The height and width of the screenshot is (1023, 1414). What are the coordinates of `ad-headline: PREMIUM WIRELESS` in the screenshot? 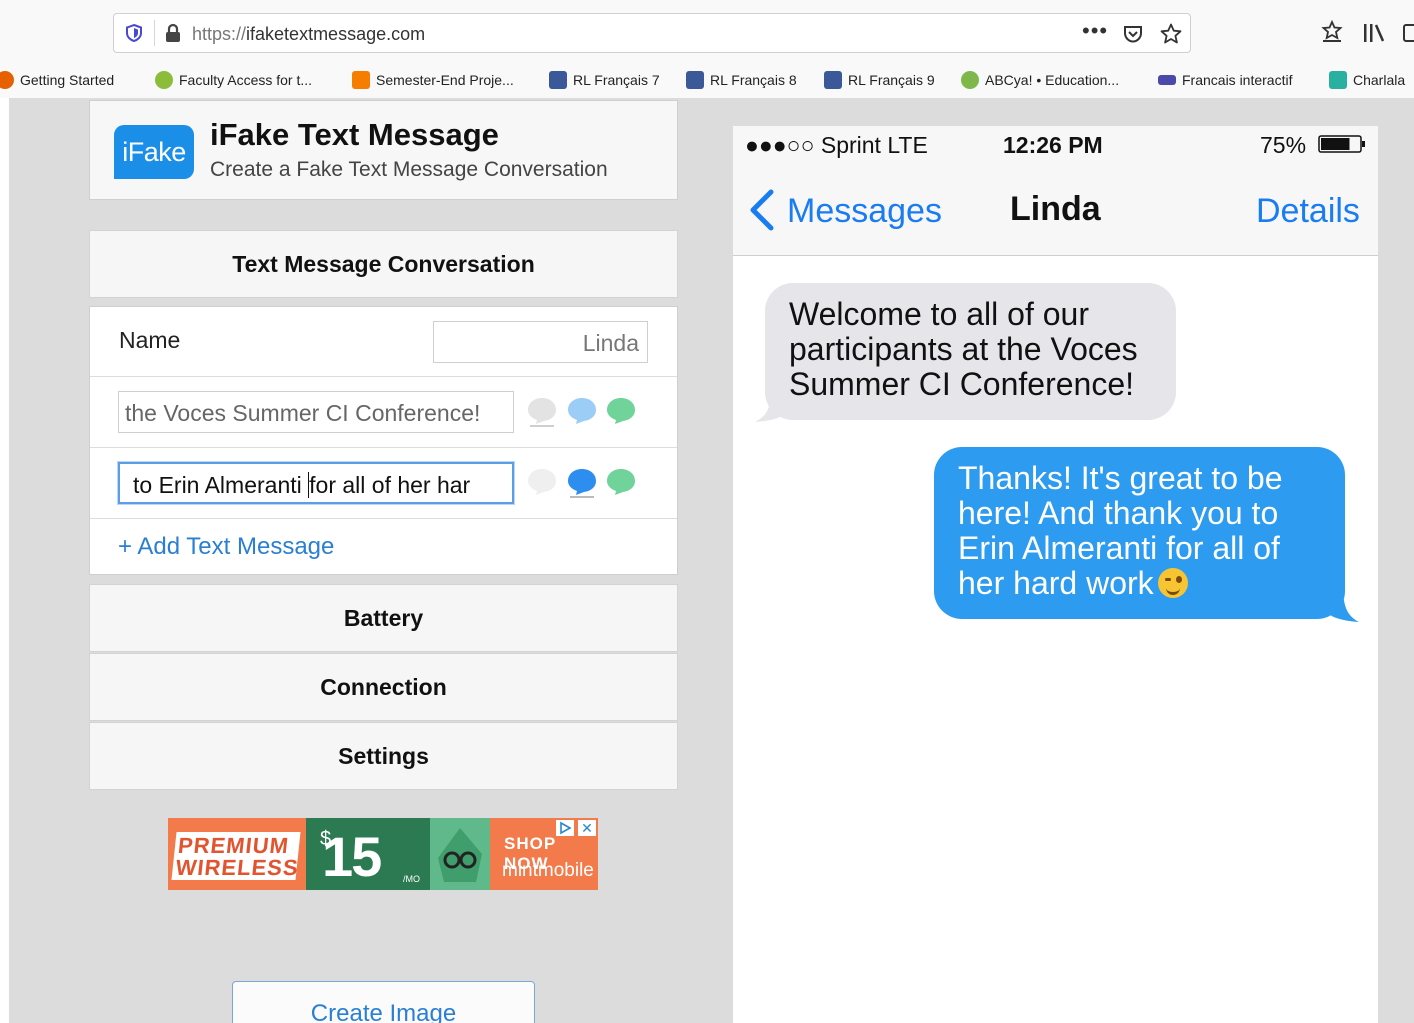 It's located at (236, 856).